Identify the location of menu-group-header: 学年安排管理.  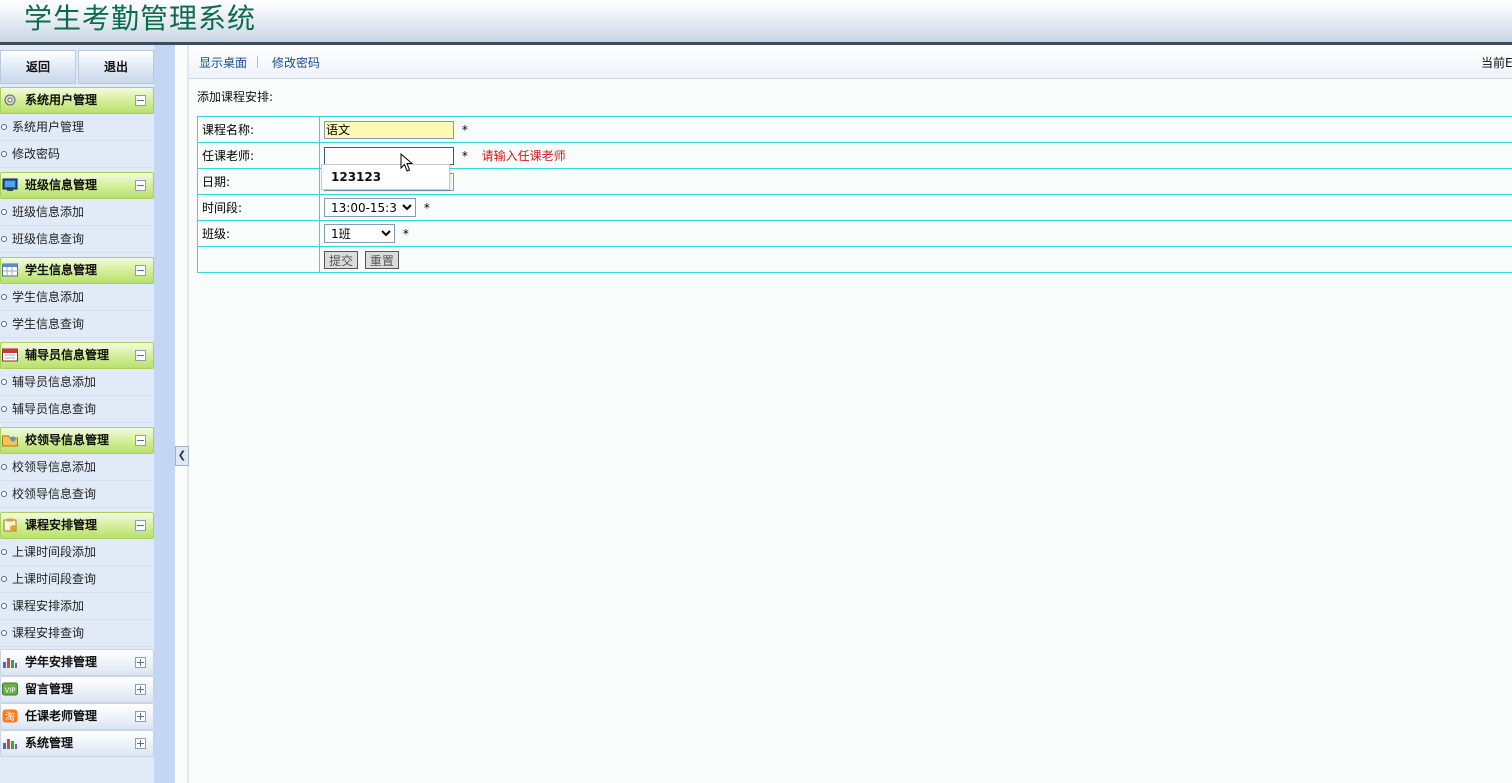
(77, 662).